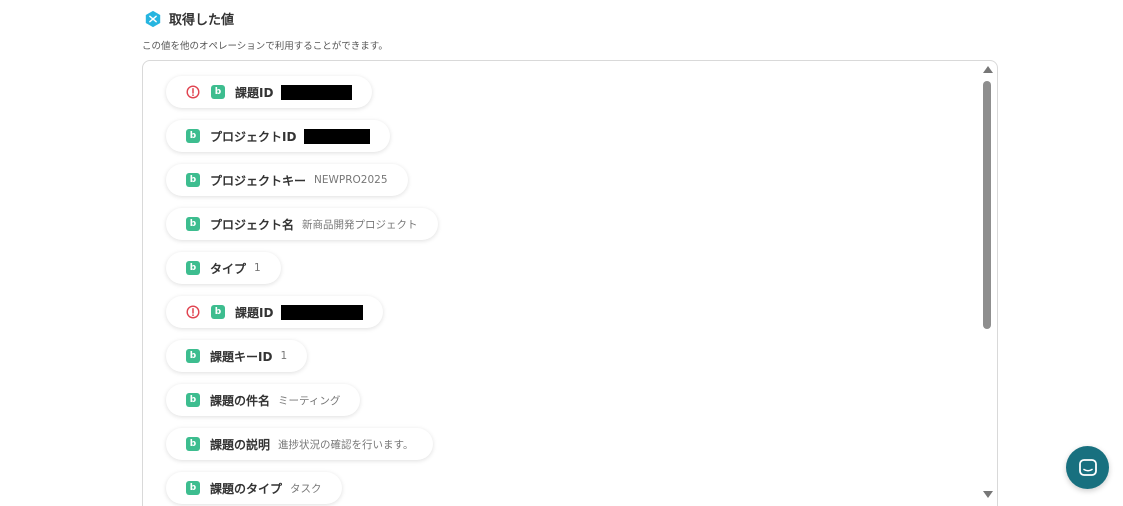 This screenshot has width=1123, height=506. Describe the element at coordinates (252, 224) in the screenshot. I see `chip-label: プロジェクト名` at that location.